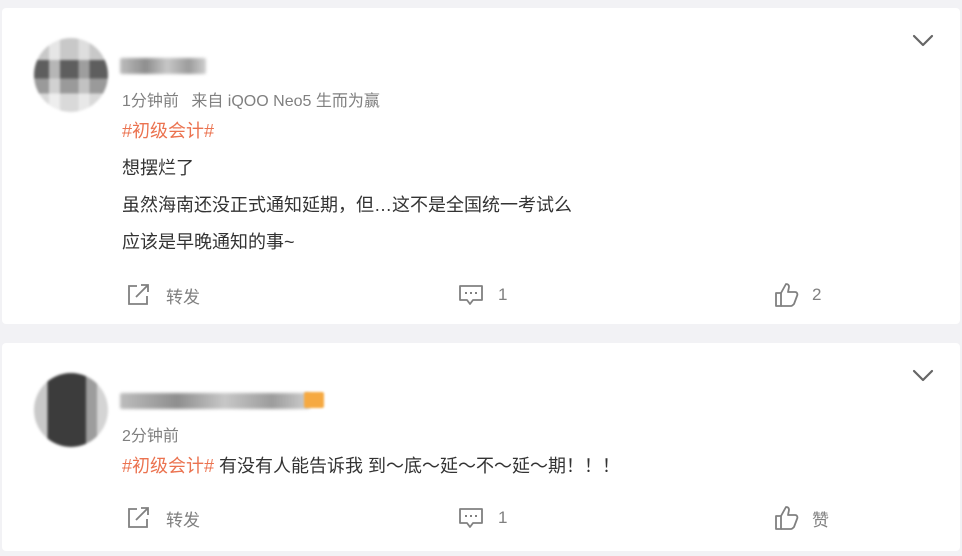  I want to click on post-line: 想摆烂了, so click(158, 168).